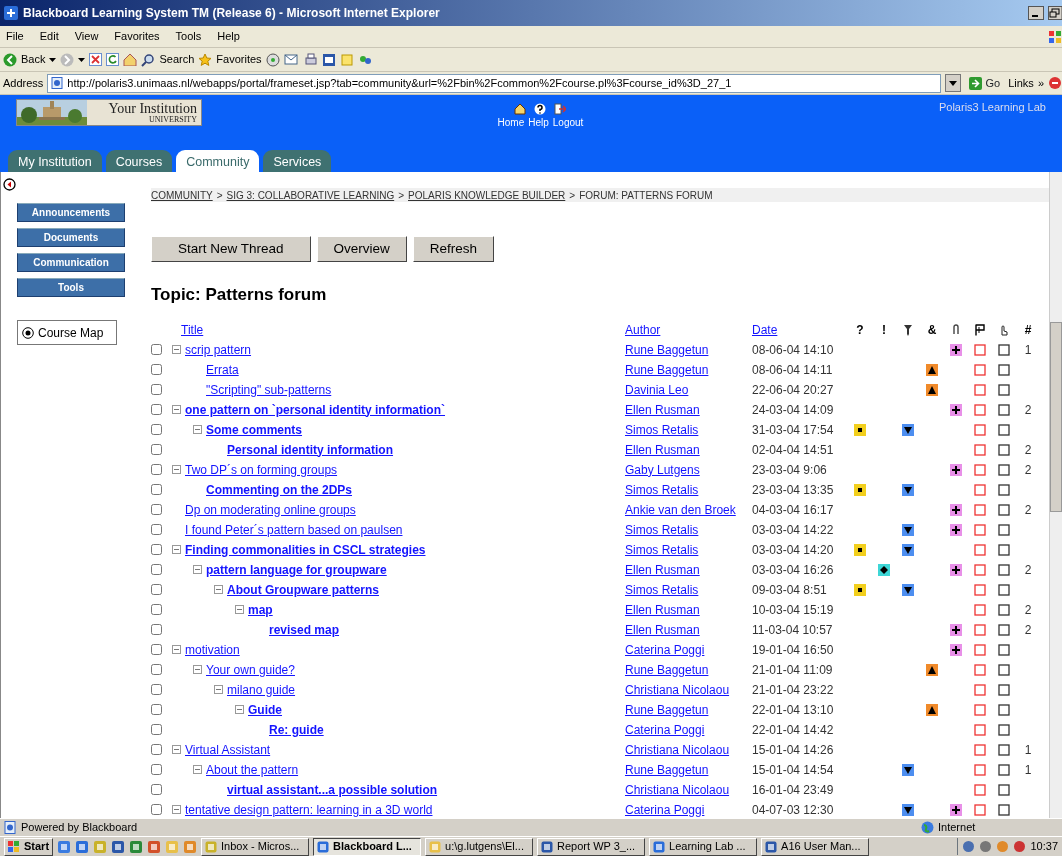 This screenshot has width=1062, height=856. Describe the element at coordinates (177, 59) in the screenshot. I see `search-button: Search` at that location.